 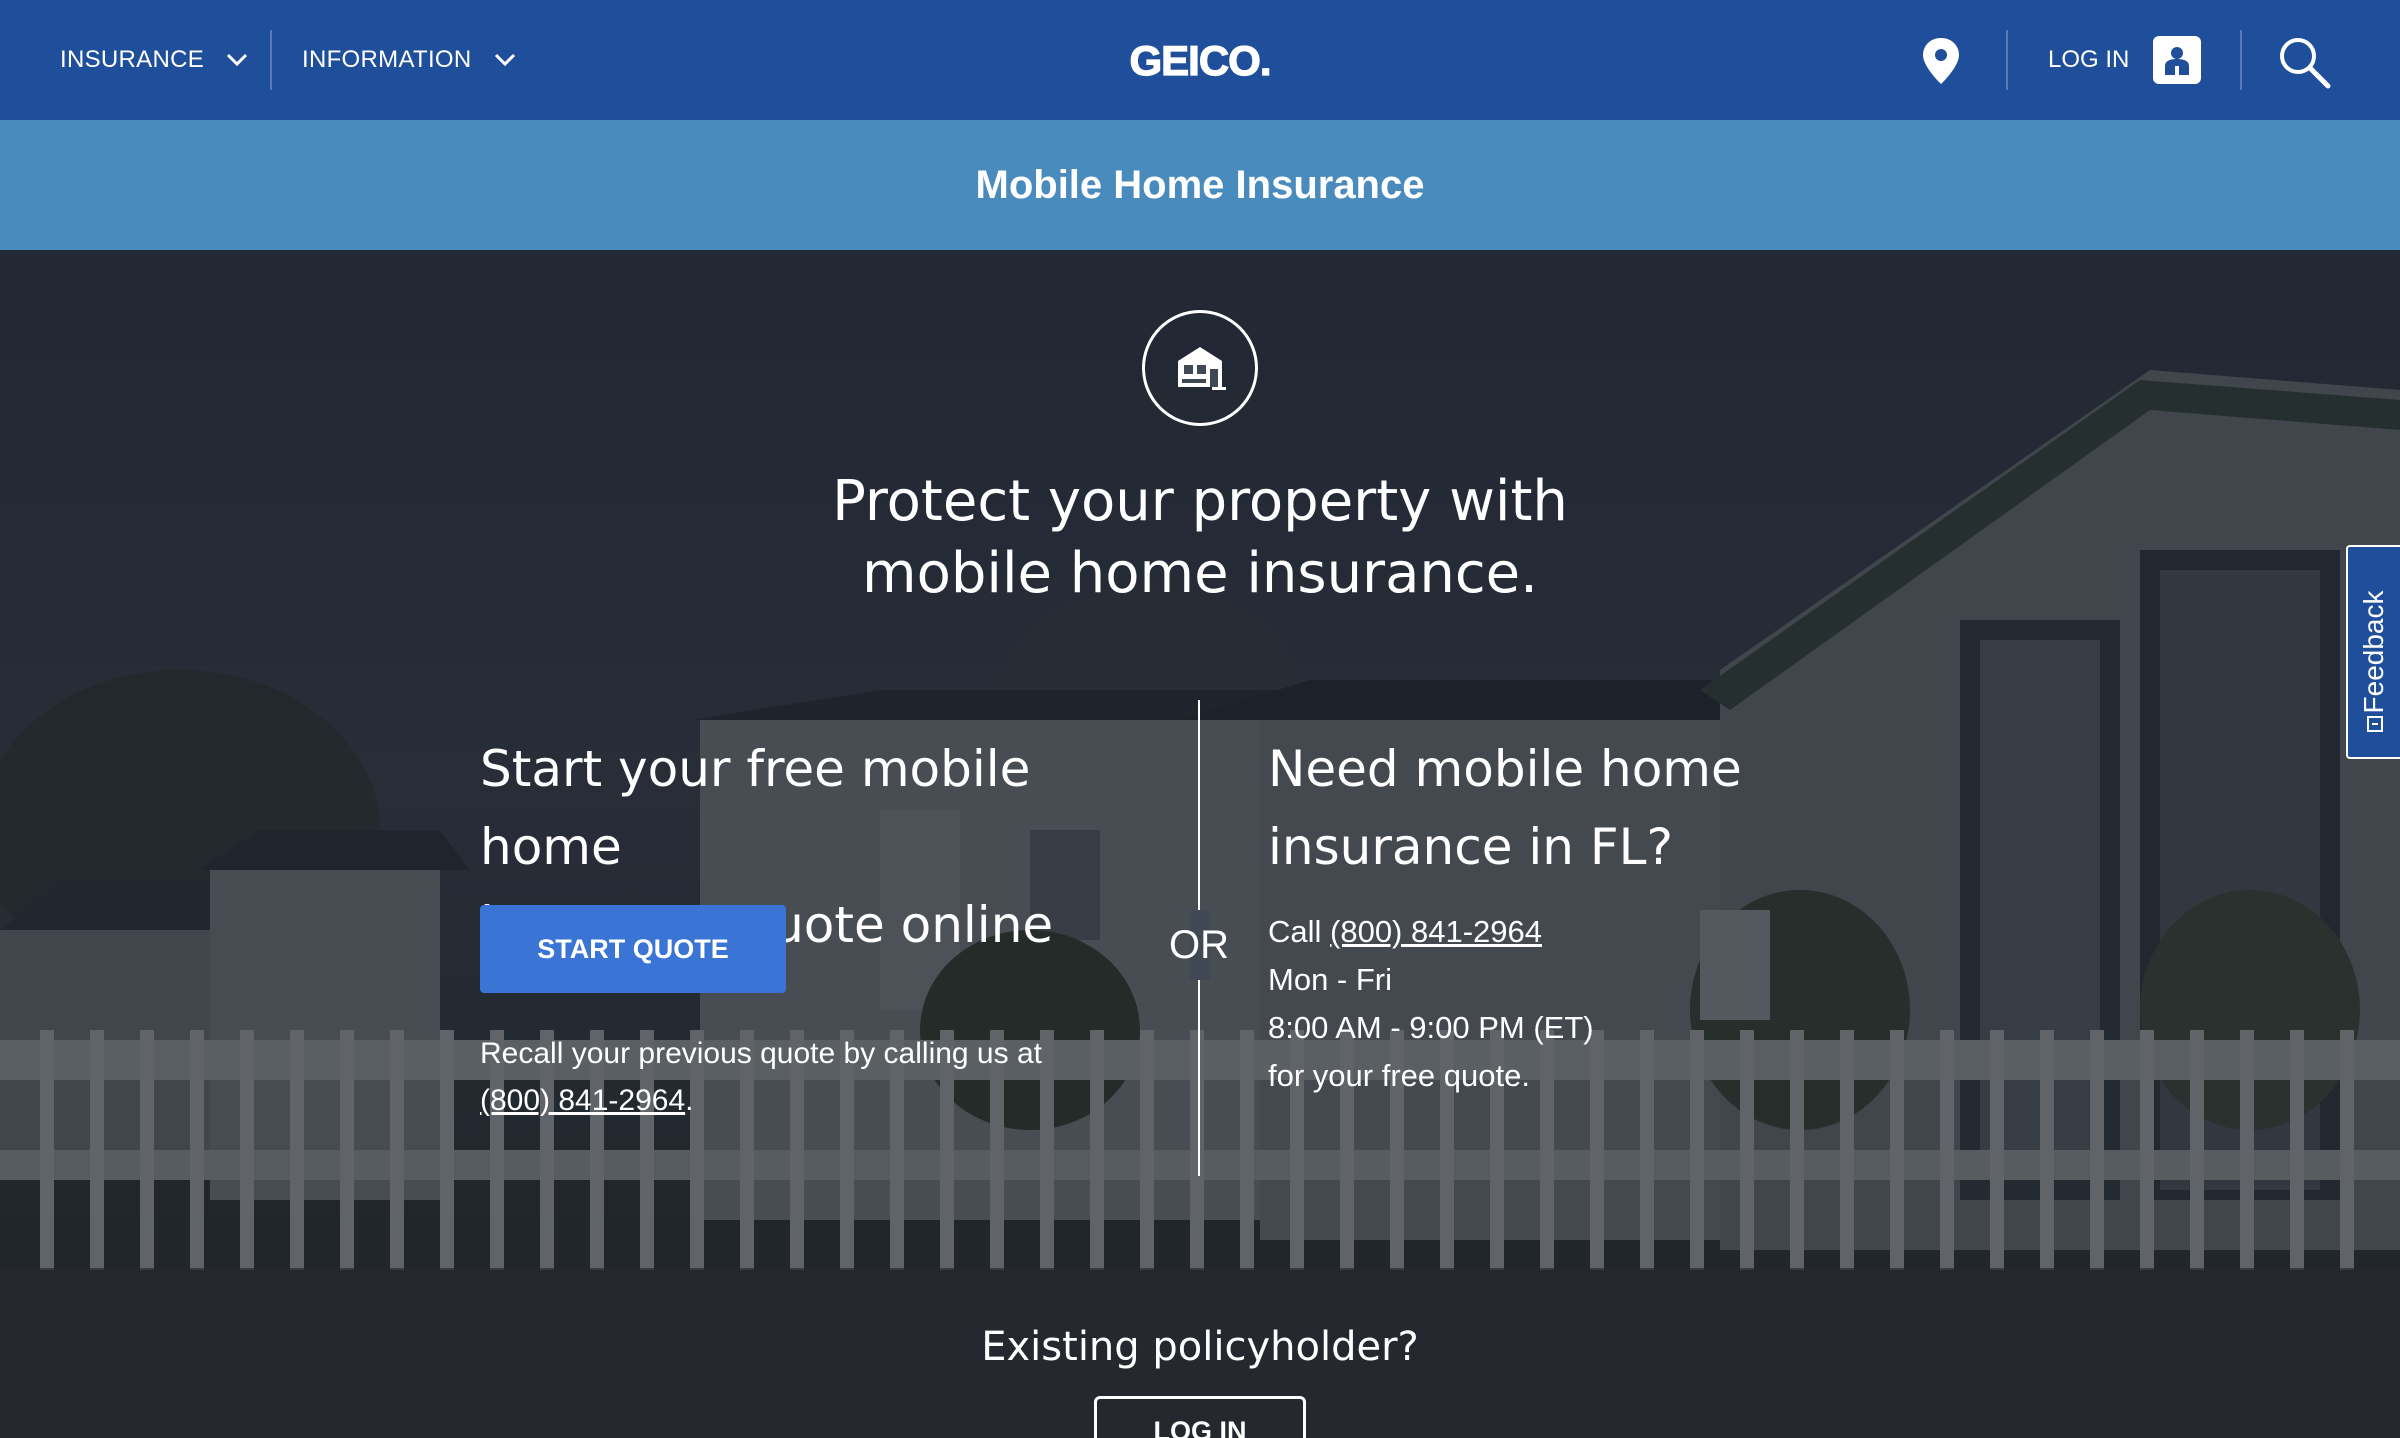 I want to click on recall-end: ., so click(x=689, y=1100).